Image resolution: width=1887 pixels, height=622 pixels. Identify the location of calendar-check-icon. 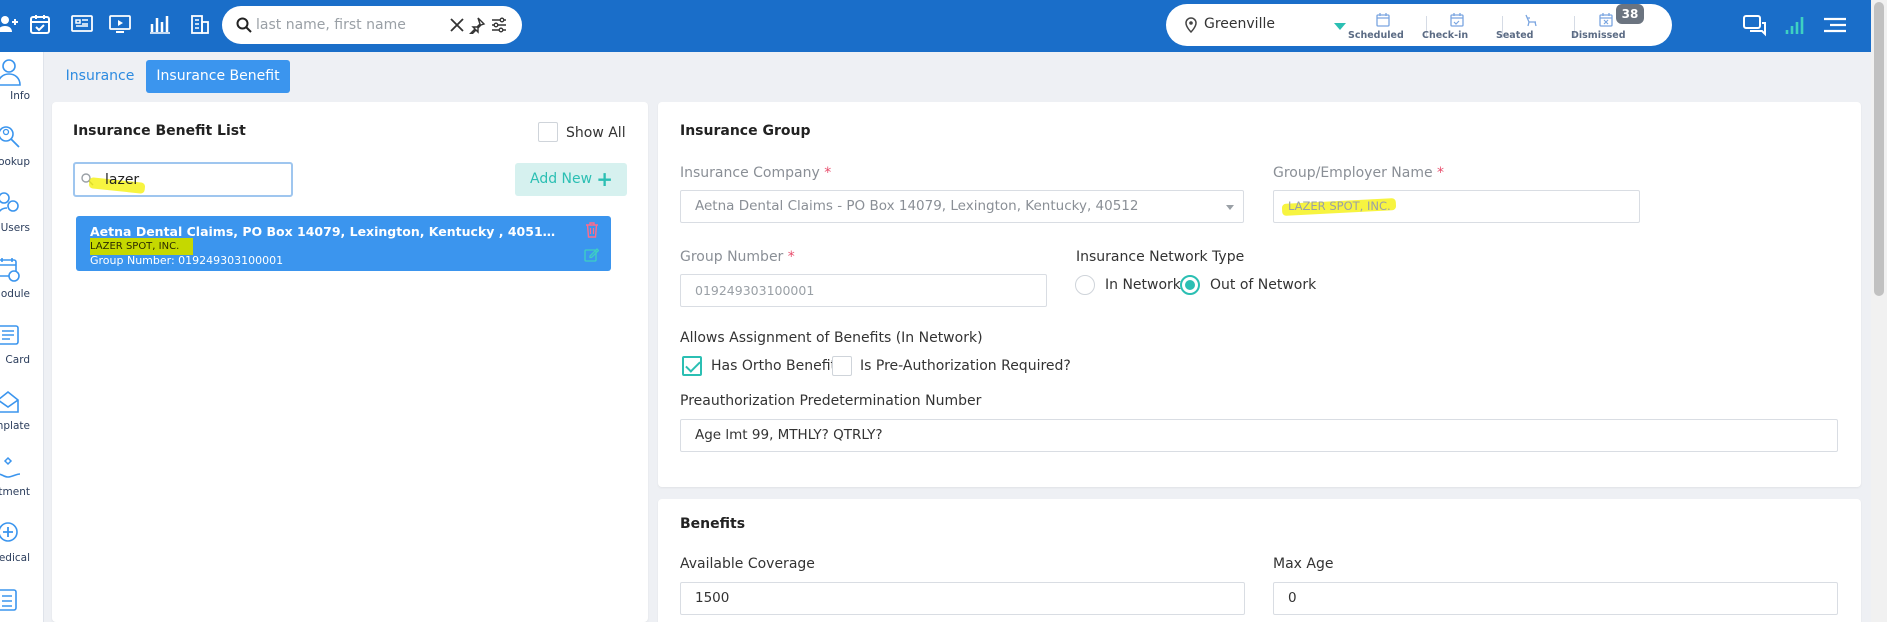
(1457, 20).